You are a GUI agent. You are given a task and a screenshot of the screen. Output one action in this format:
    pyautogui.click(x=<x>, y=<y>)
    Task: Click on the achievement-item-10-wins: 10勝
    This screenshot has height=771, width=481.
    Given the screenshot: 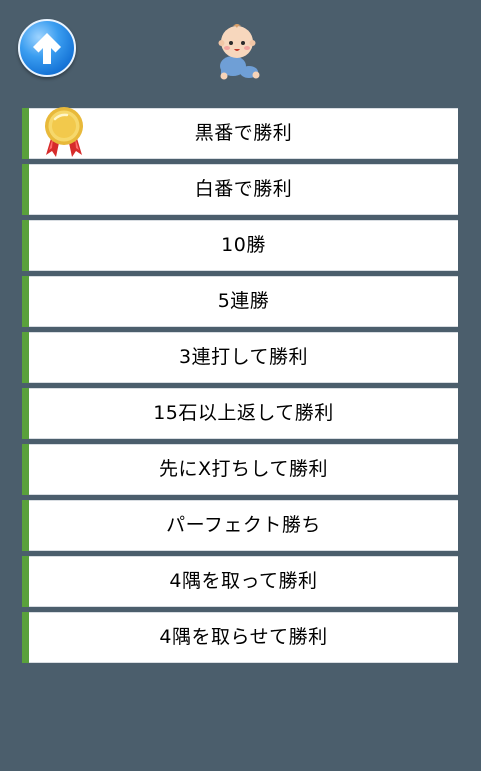 What is the action you would take?
    pyautogui.click(x=240, y=245)
    